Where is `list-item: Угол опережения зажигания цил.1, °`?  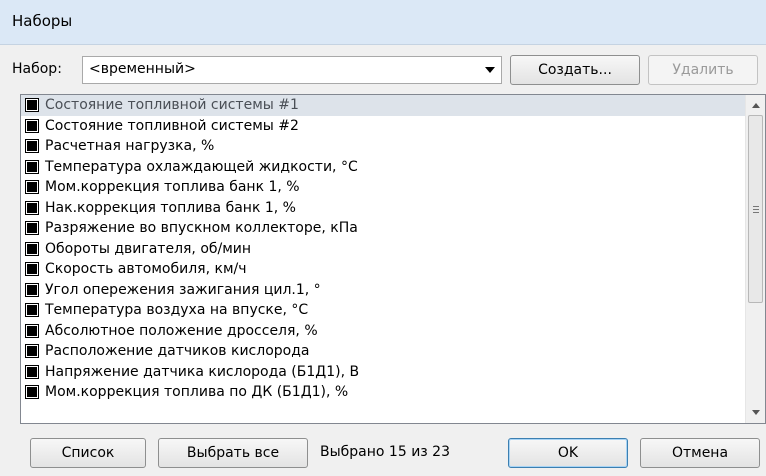 list-item: Угол опережения зажигания цил.1, ° is located at coordinates (383, 290).